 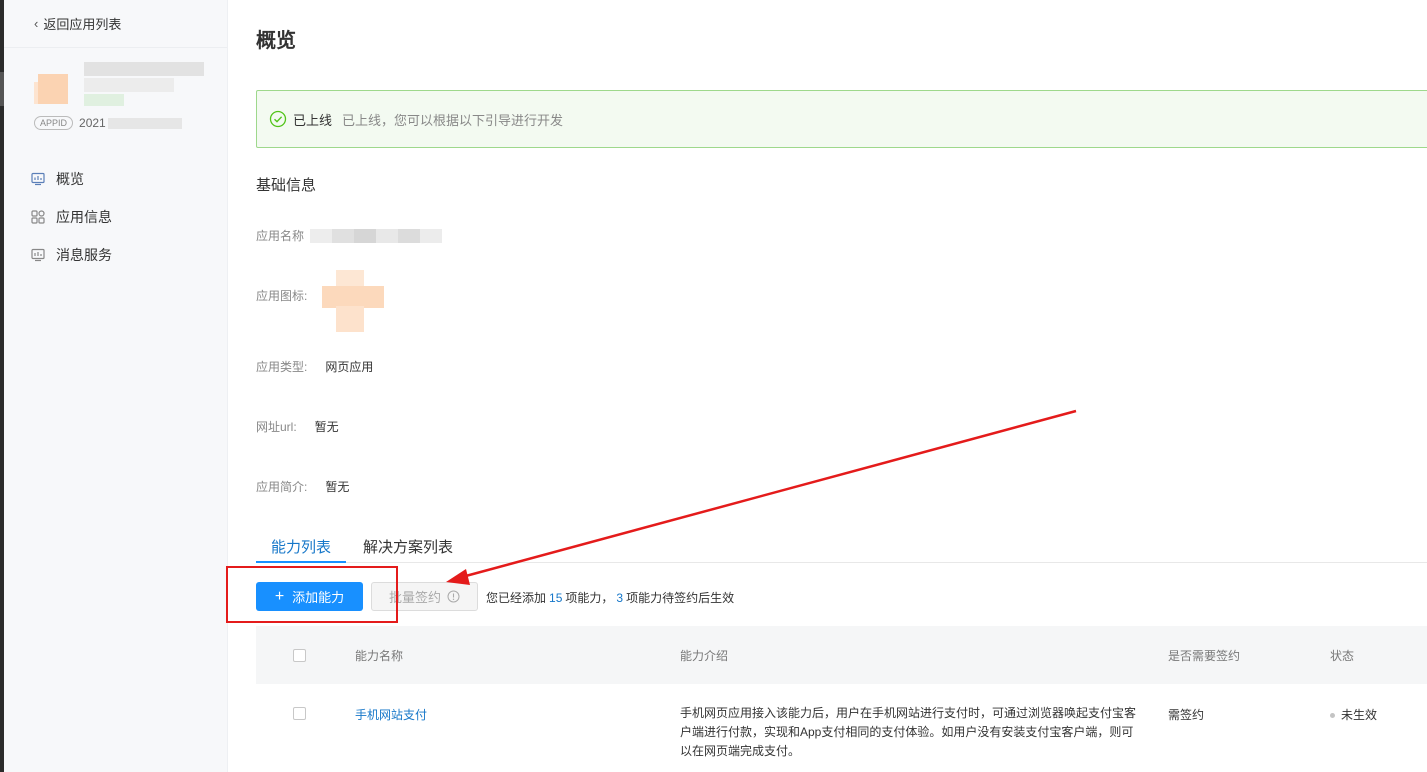 What do you see at coordinates (84, 255) in the screenshot?
I see `sidebar-item-label: 消息服务` at bounding box center [84, 255].